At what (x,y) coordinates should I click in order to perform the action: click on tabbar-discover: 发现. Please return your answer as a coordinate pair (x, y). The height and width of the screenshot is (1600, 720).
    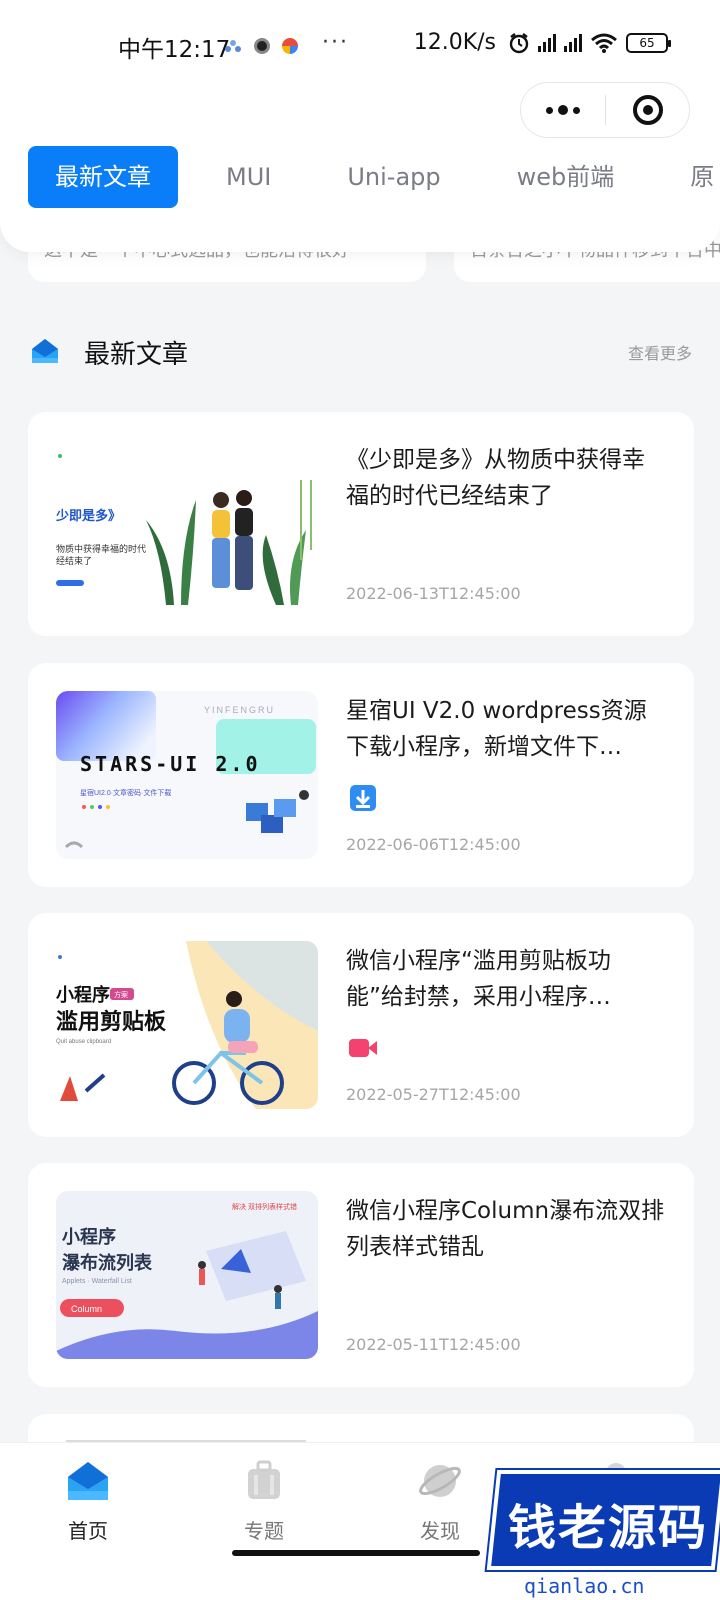
    Looking at the image, I should click on (440, 1500).